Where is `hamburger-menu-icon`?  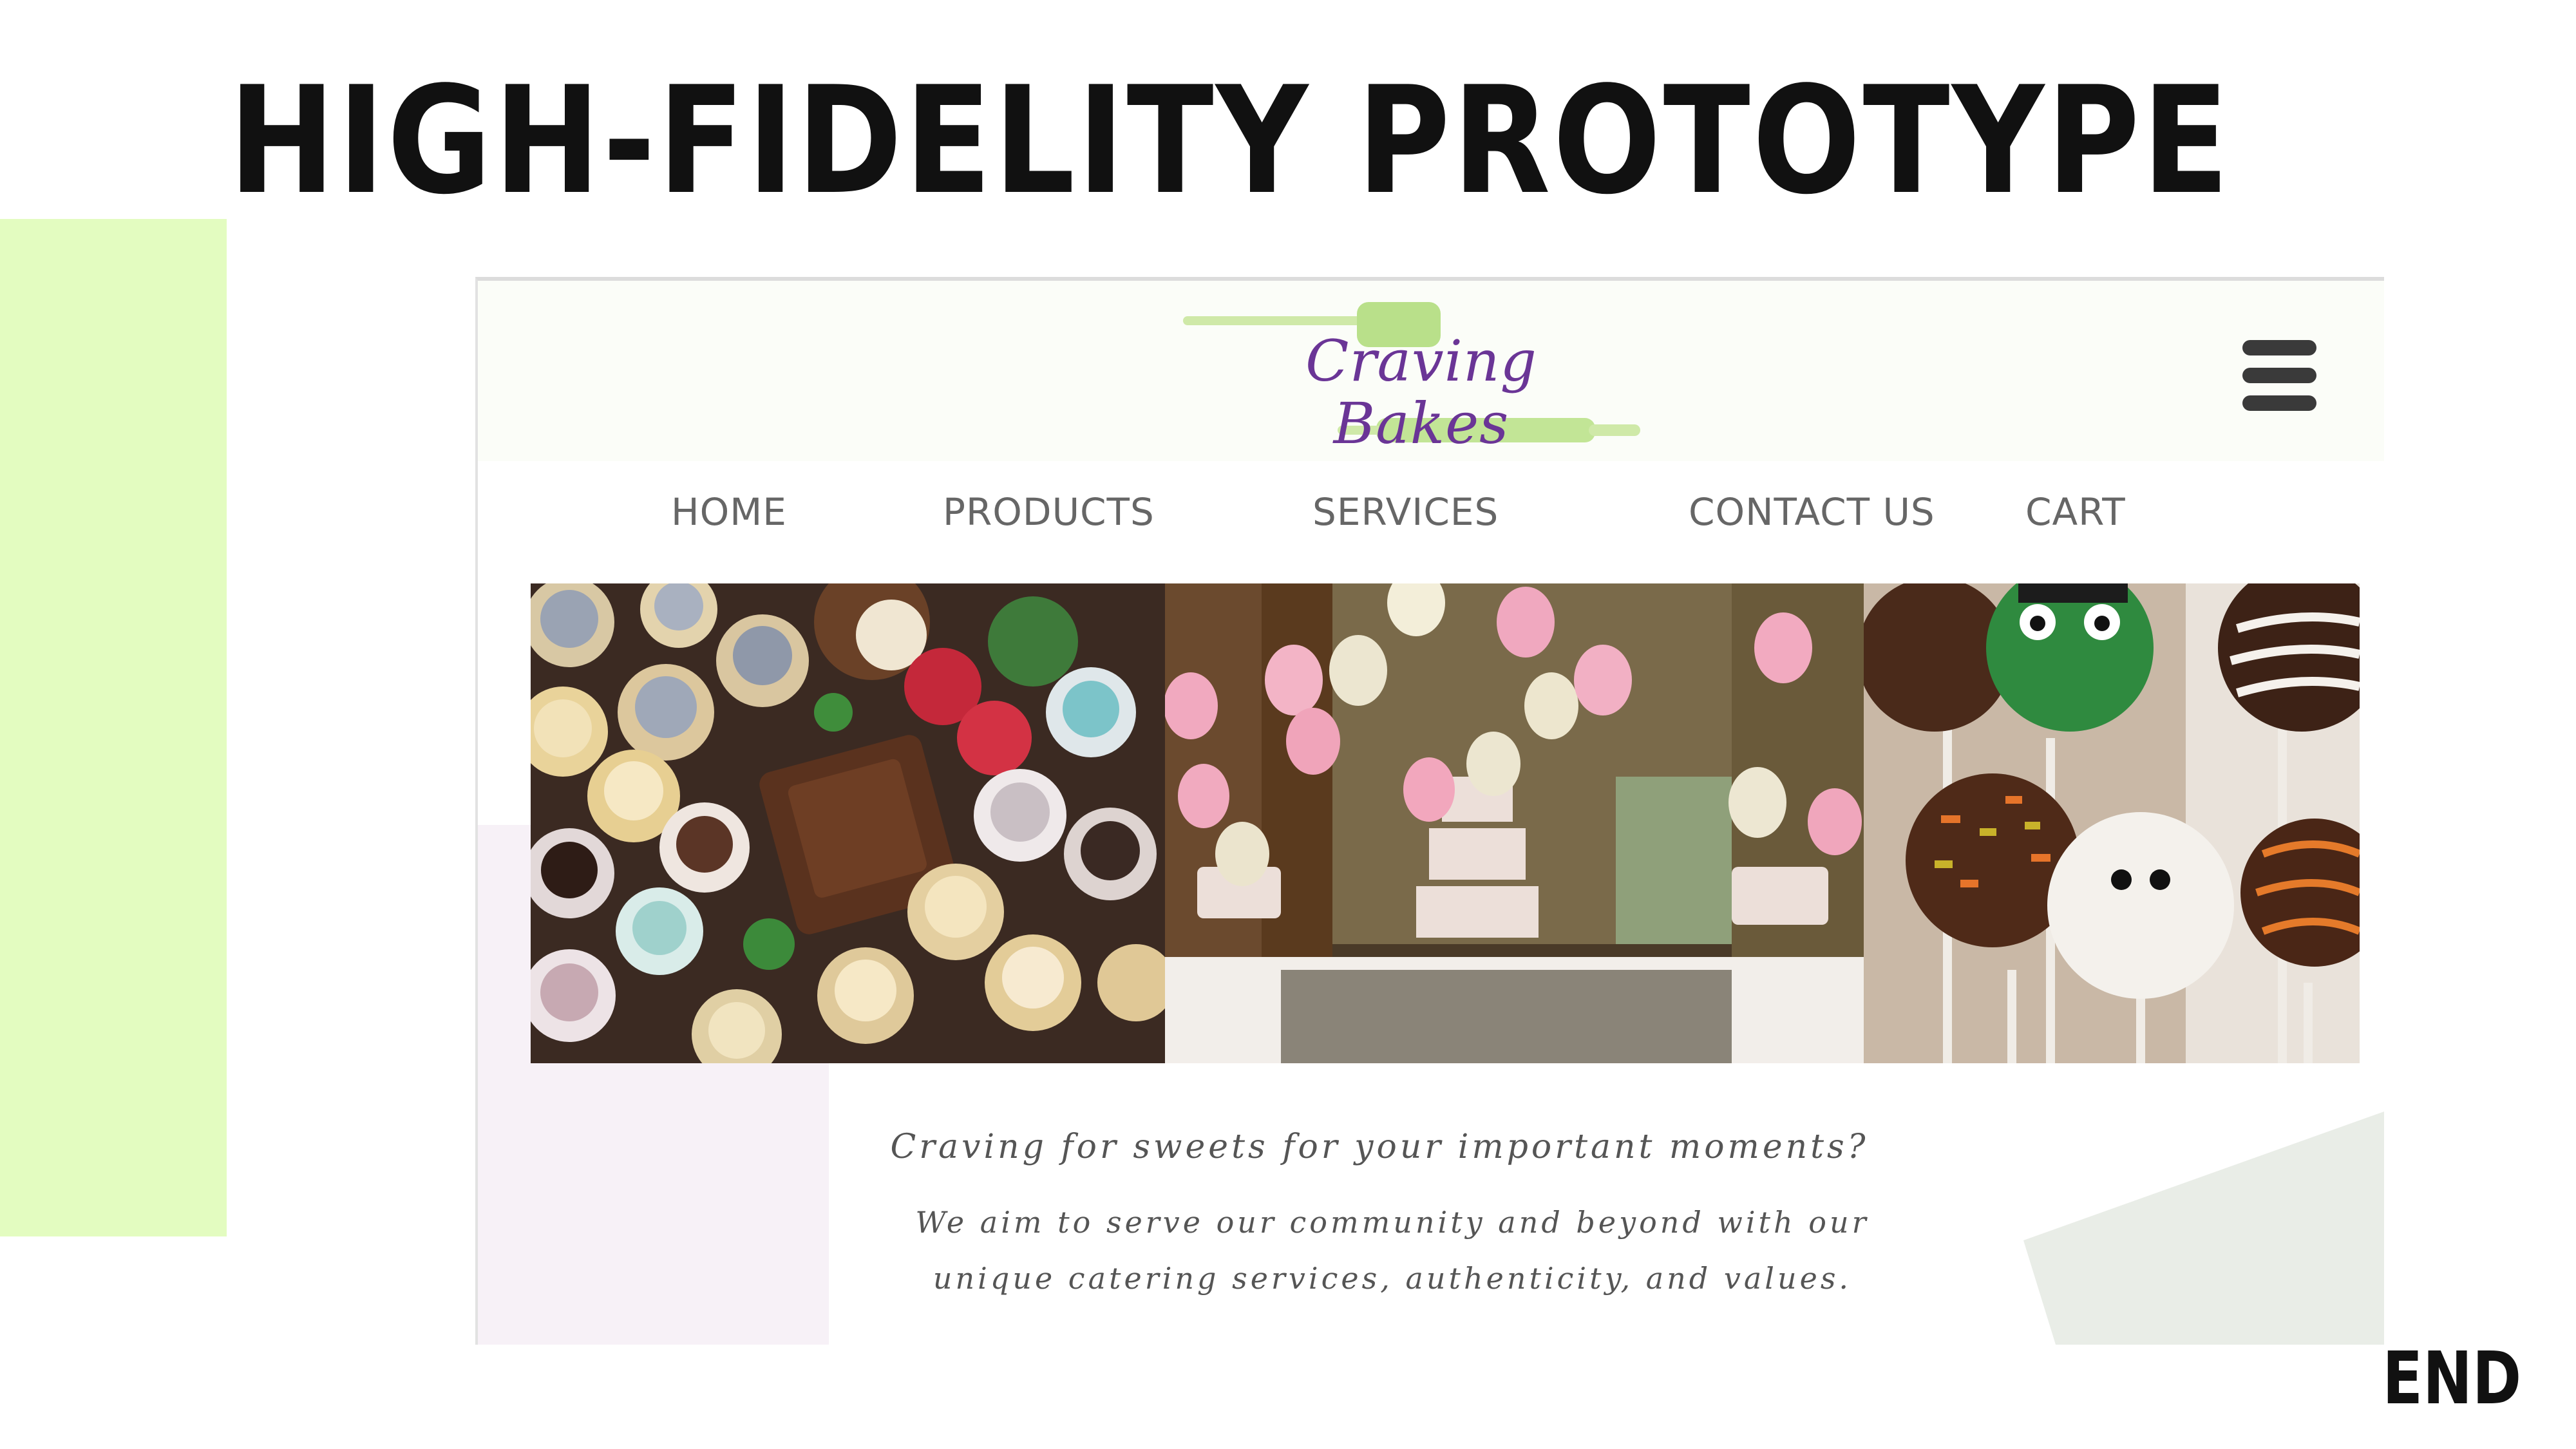 hamburger-menu-icon is located at coordinates (2279, 375).